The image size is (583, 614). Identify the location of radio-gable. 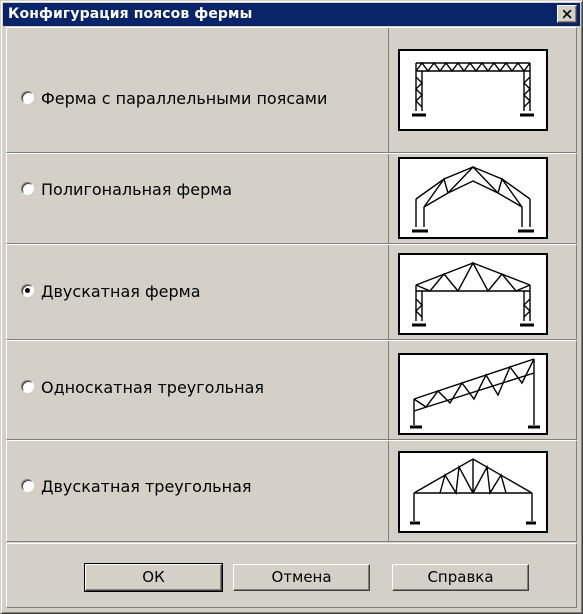
(27, 290).